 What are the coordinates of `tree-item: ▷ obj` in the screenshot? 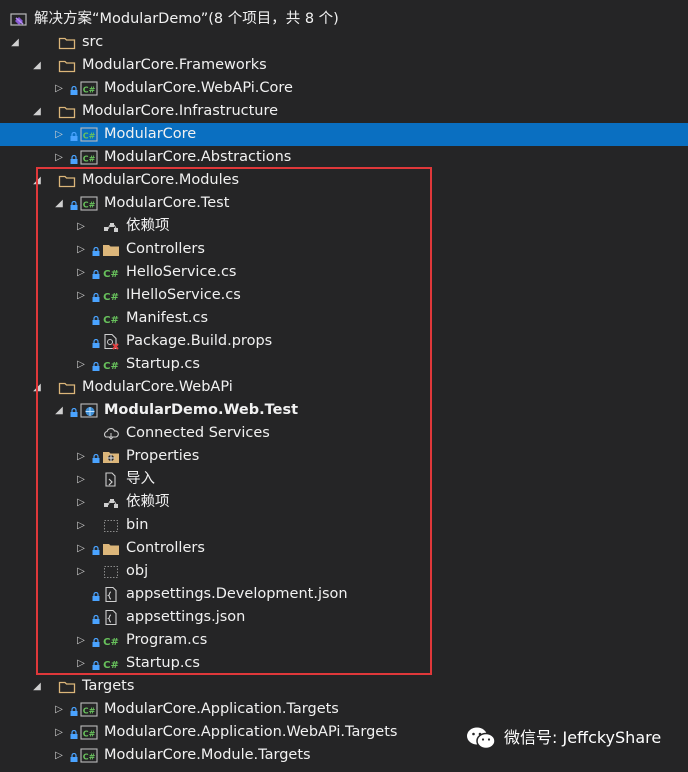 It's located at (344, 571).